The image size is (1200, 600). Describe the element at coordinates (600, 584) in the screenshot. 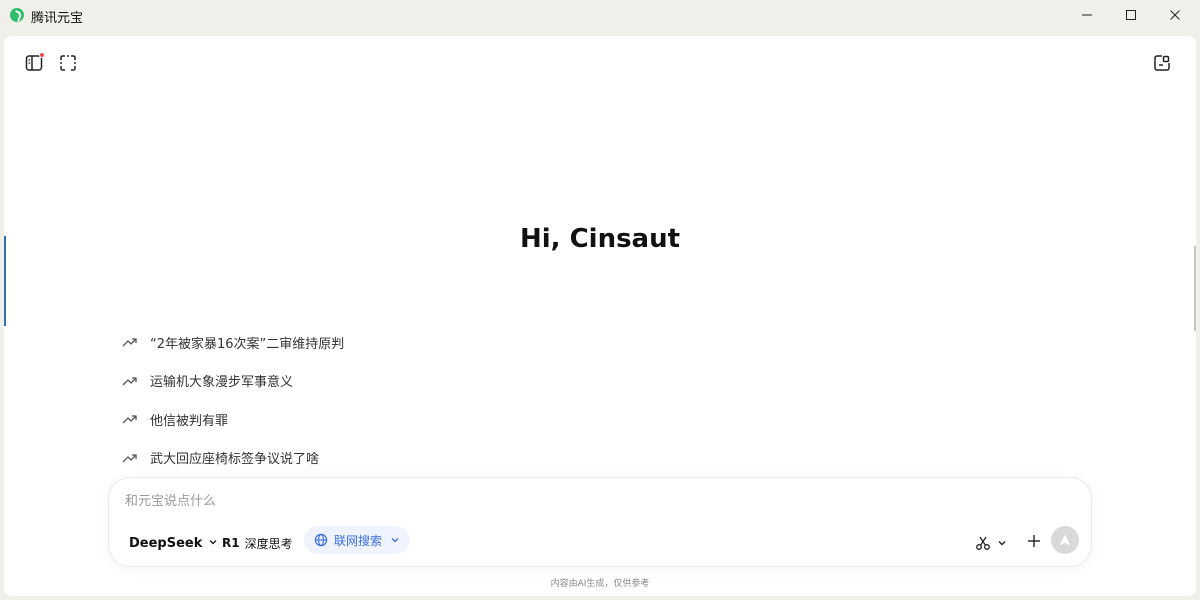

I see `ai-disclaimer: 内容由AI生成，仅供参考` at that location.